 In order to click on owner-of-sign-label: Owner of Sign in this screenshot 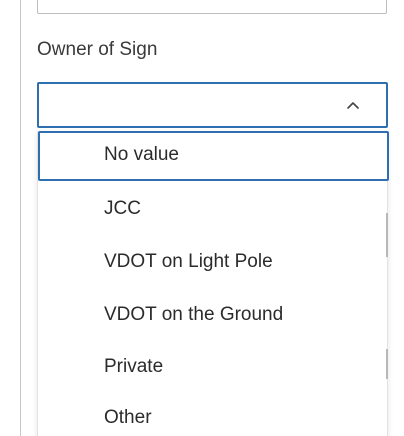, I will do `click(97, 49)`.